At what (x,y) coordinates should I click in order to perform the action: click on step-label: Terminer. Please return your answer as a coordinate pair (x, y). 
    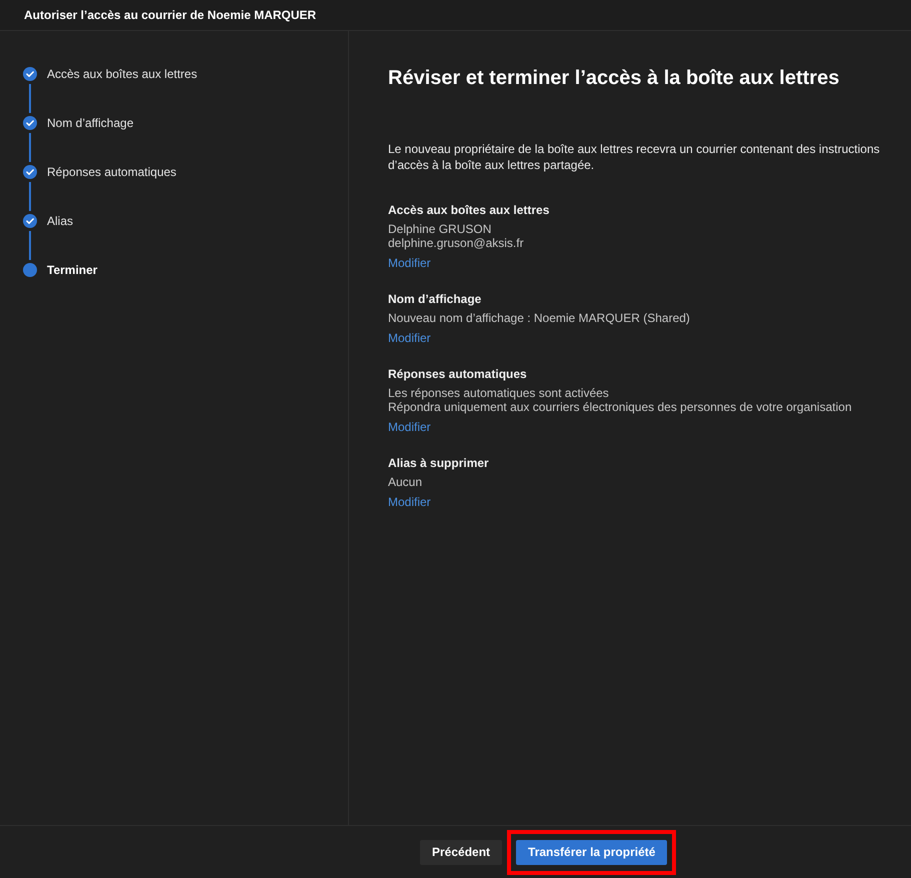
    Looking at the image, I should click on (72, 270).